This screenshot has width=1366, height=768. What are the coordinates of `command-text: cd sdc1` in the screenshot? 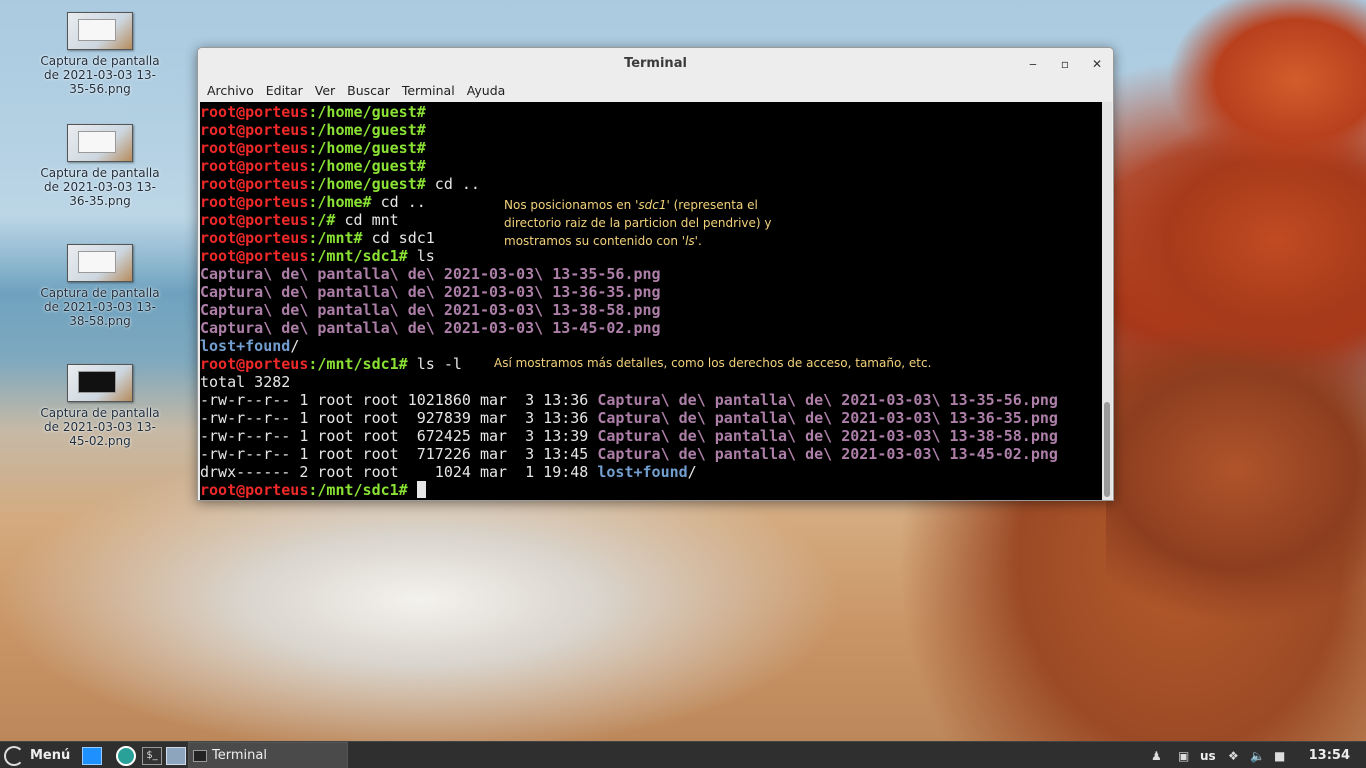 It's located at (398, 238).